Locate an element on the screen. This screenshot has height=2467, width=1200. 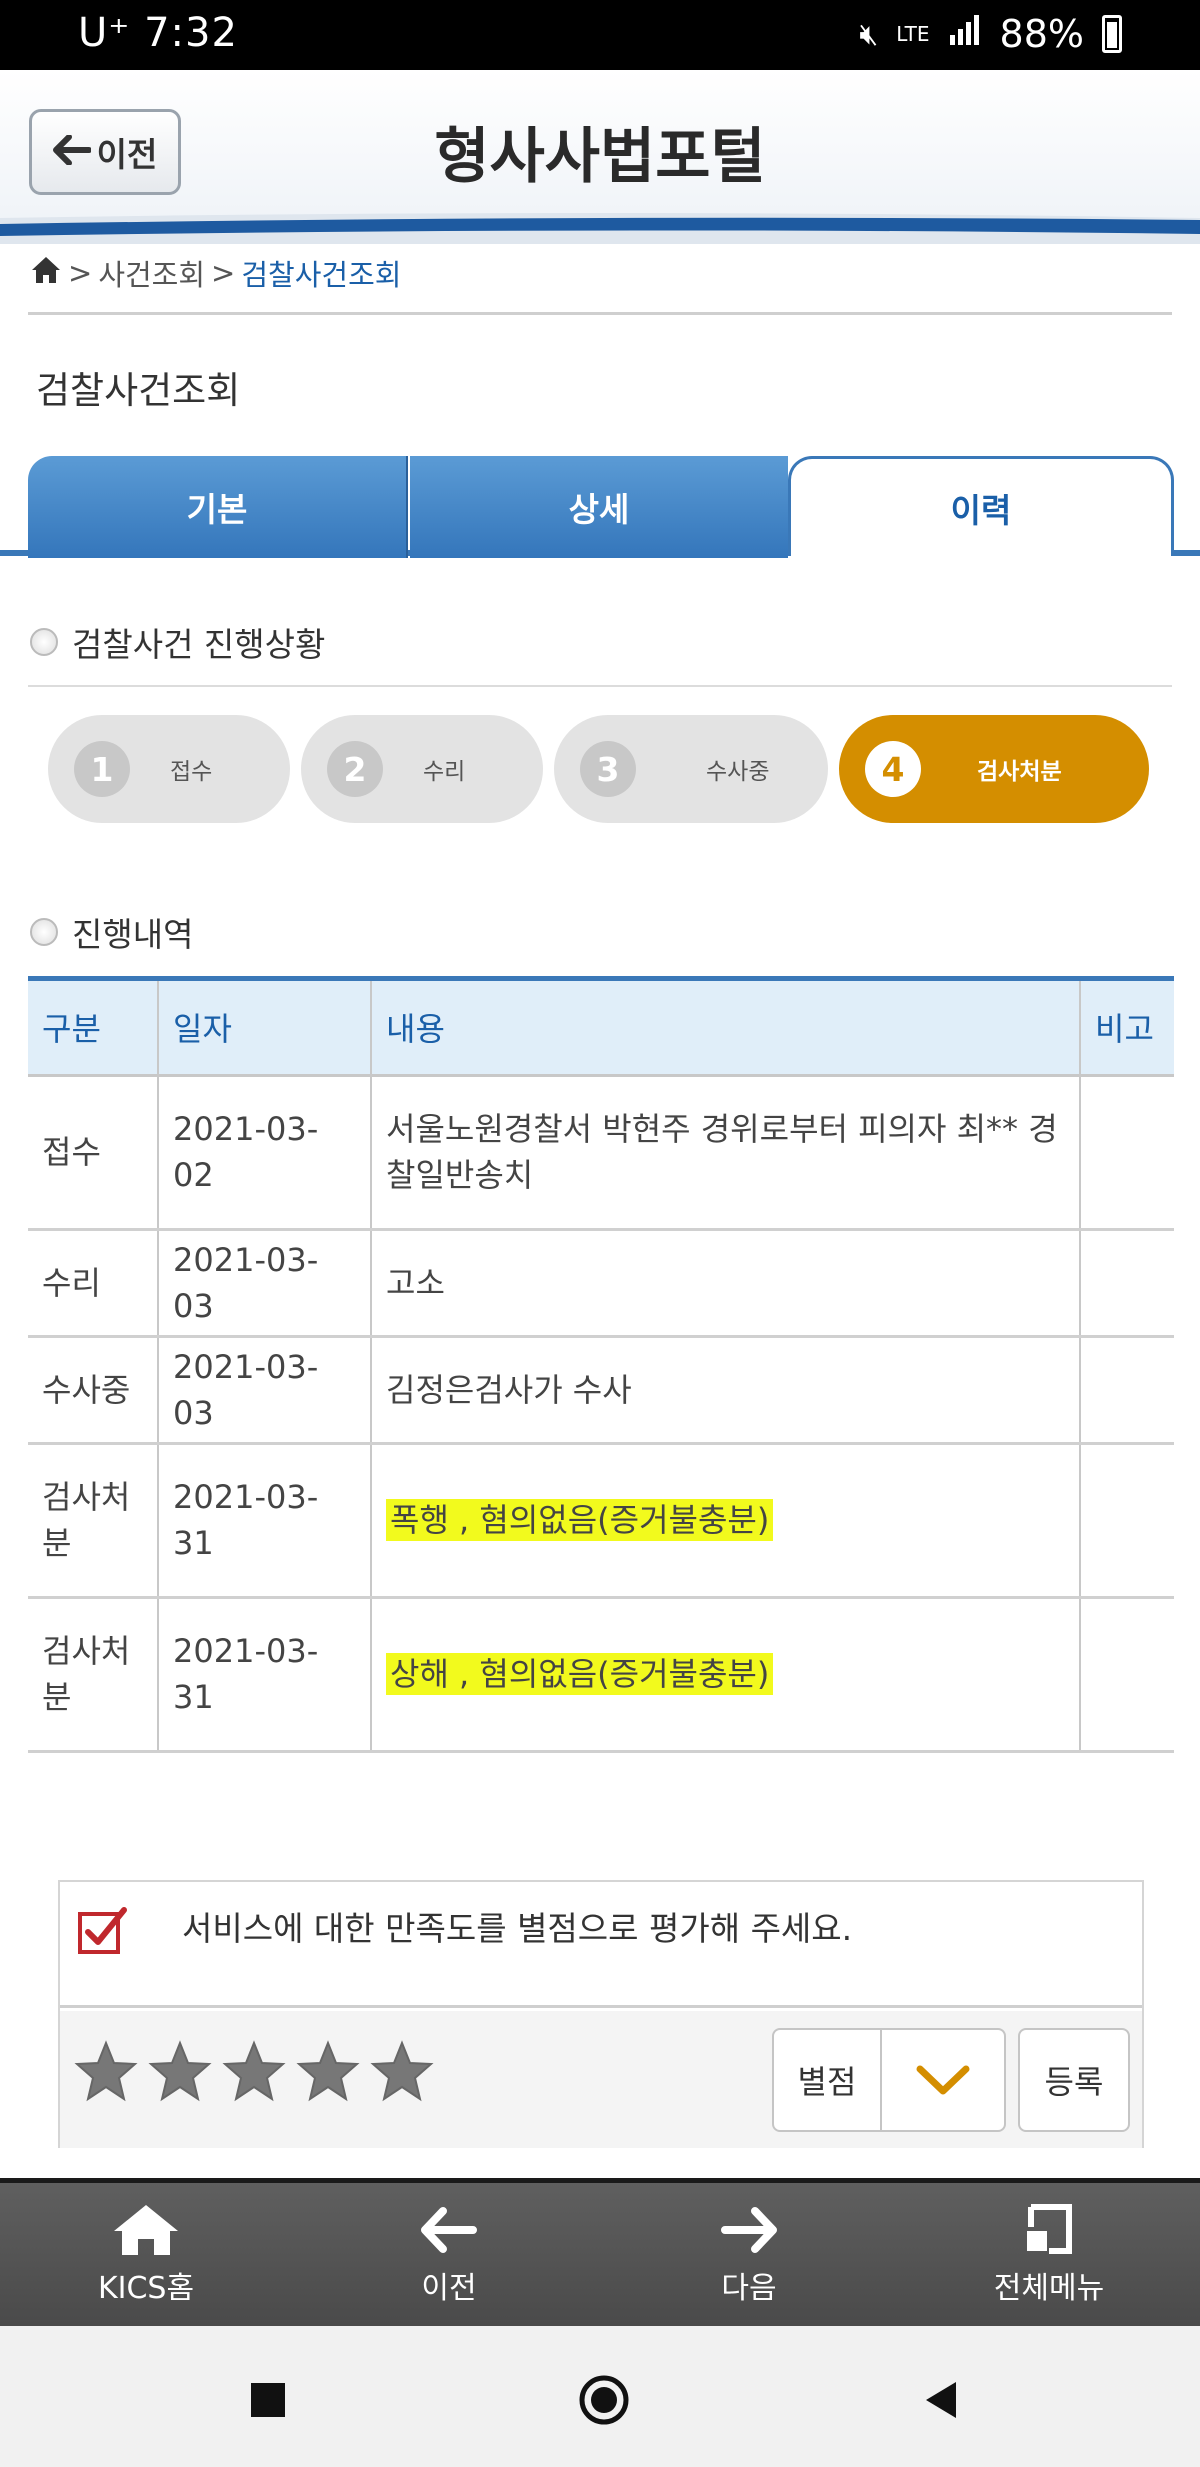
nav-label: KICS홈 is located at coordinates (146, 2288).